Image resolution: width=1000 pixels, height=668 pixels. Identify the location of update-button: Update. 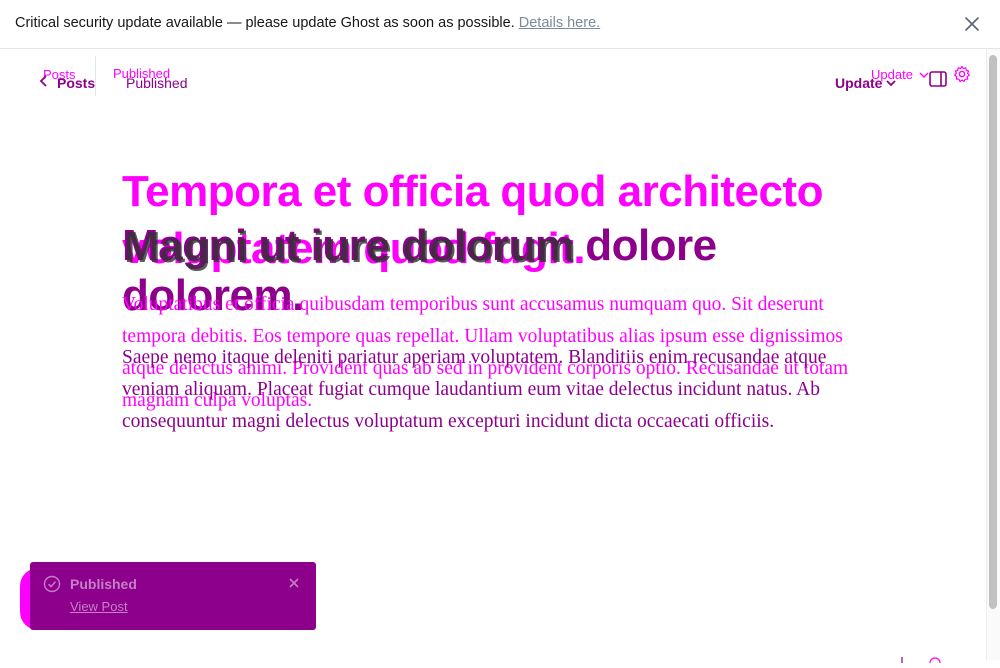
(858, 83).